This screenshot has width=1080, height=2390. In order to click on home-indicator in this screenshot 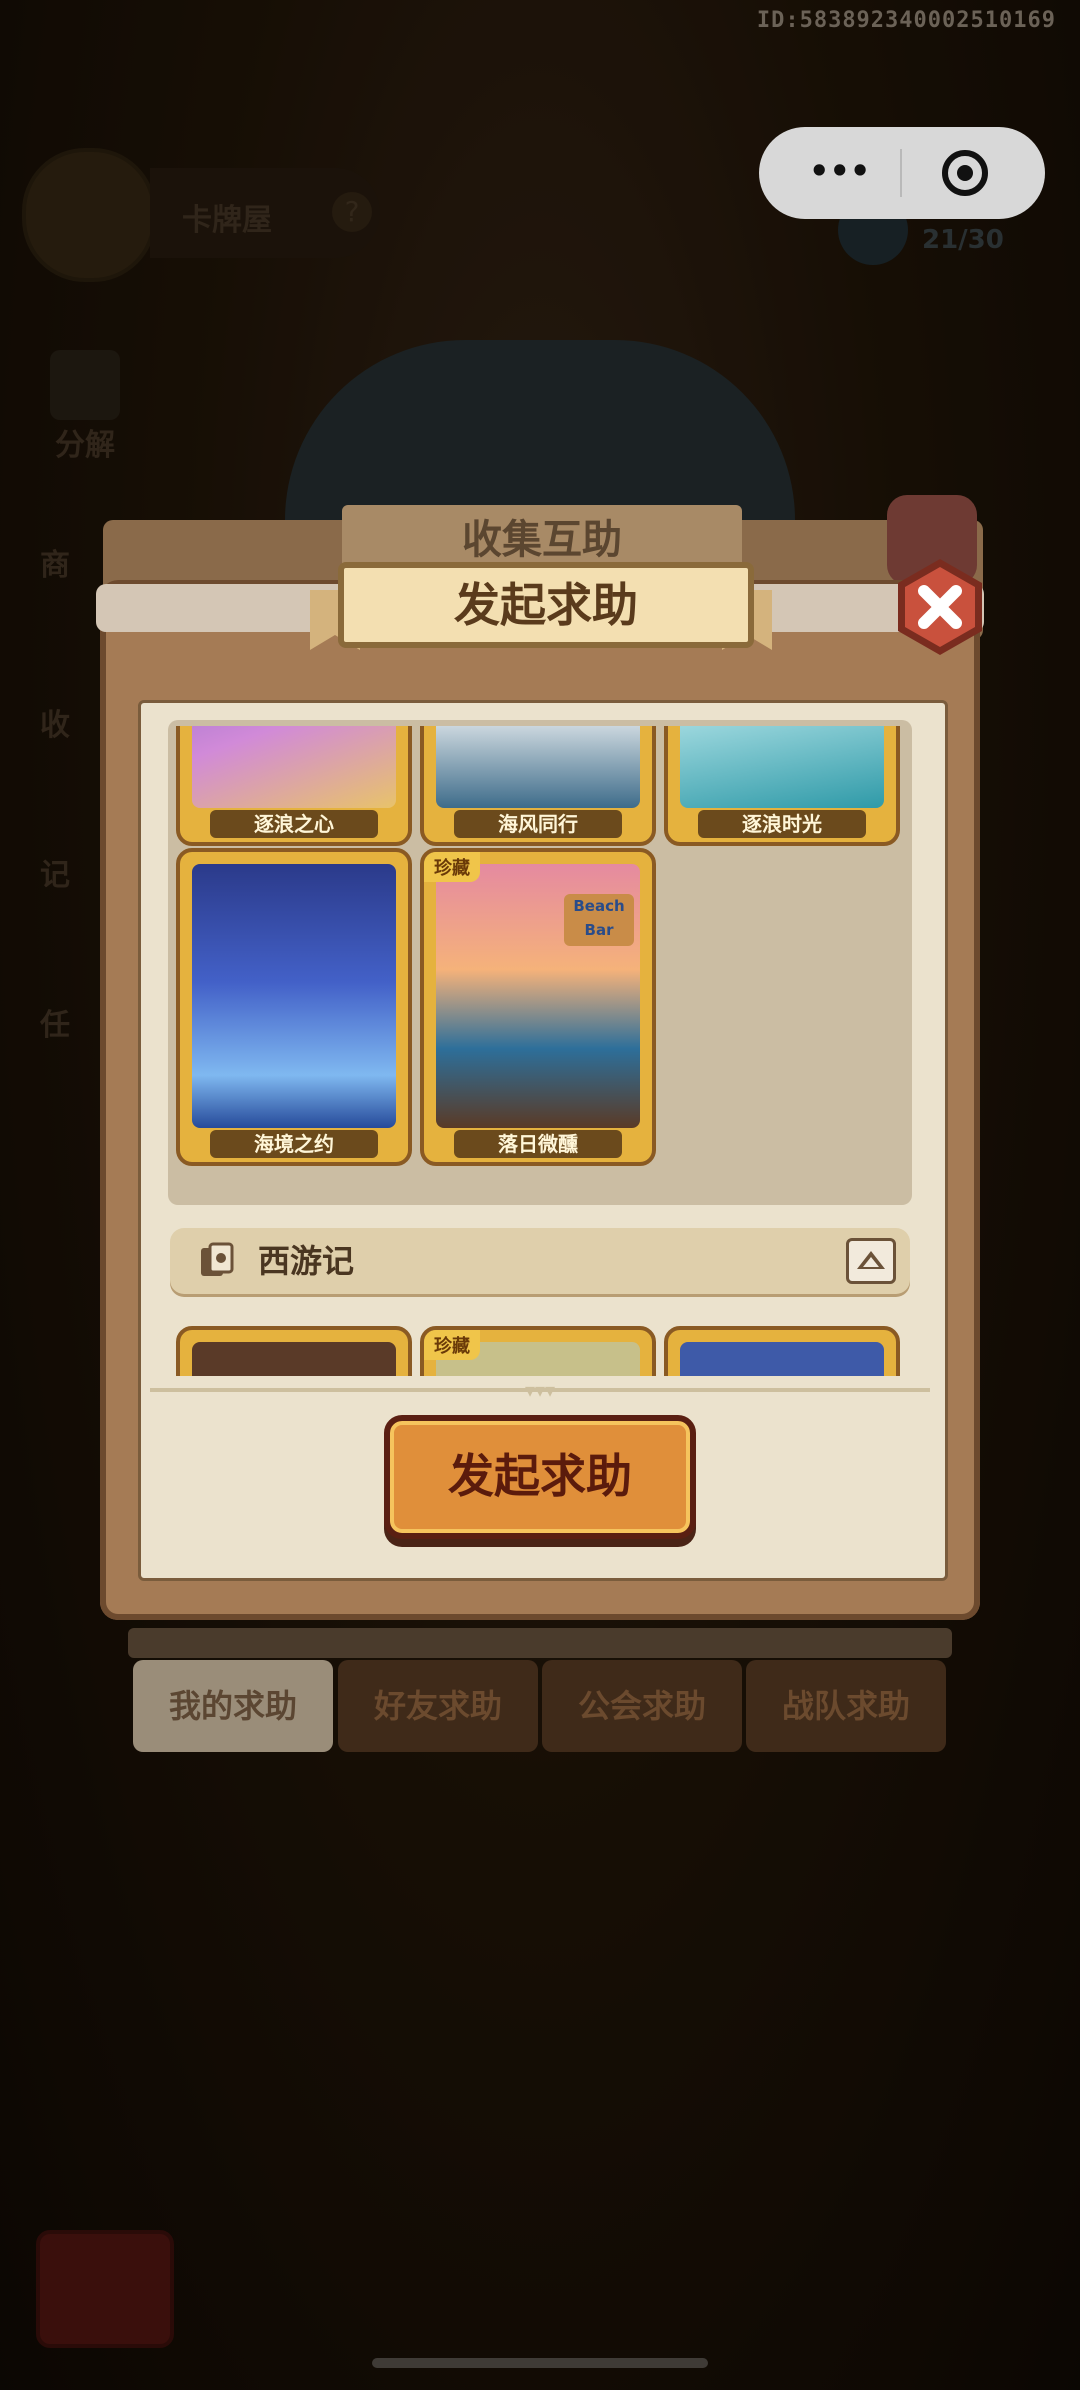, I will do `click(540, 2363)`.